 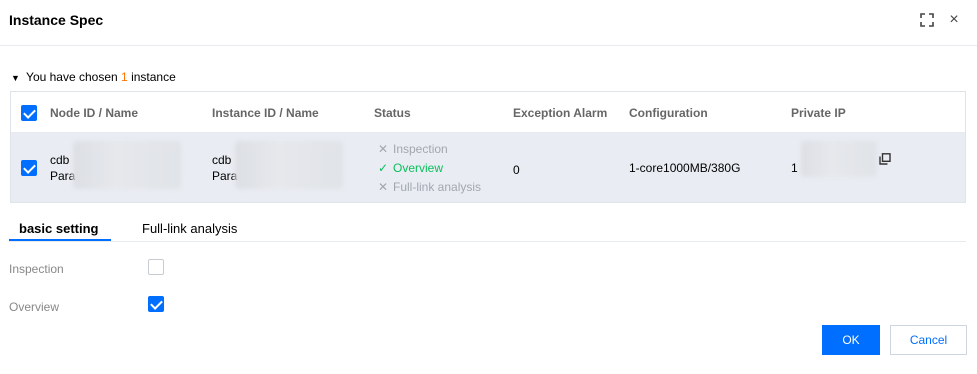 I want to click on instance-id: cdb, so click(x=222, y=160).